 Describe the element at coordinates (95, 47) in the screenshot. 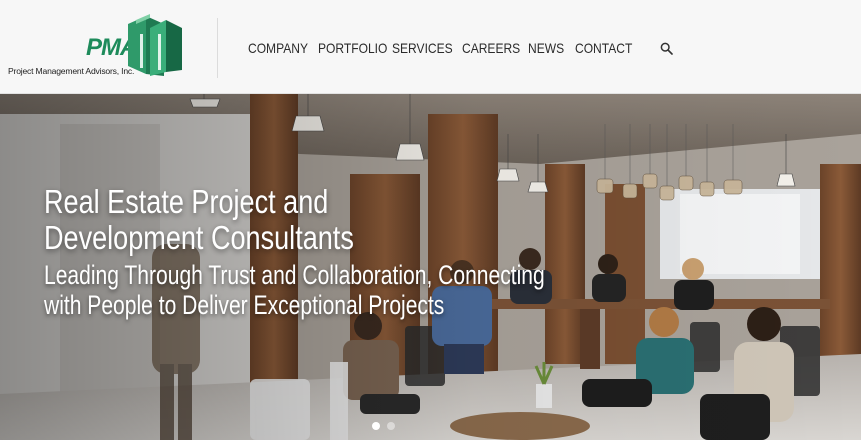

I see `logo: PMA Project Management Advisors, Inc.` at that location.